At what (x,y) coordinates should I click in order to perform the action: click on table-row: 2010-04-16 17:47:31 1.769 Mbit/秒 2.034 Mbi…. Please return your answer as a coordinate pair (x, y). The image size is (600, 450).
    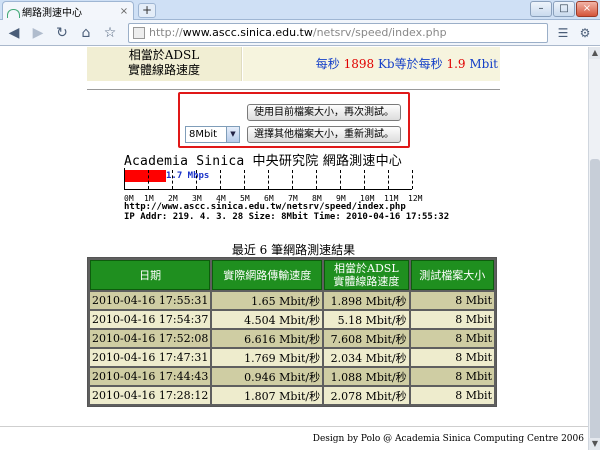
    Looking at the image, I should click on (292, 357).